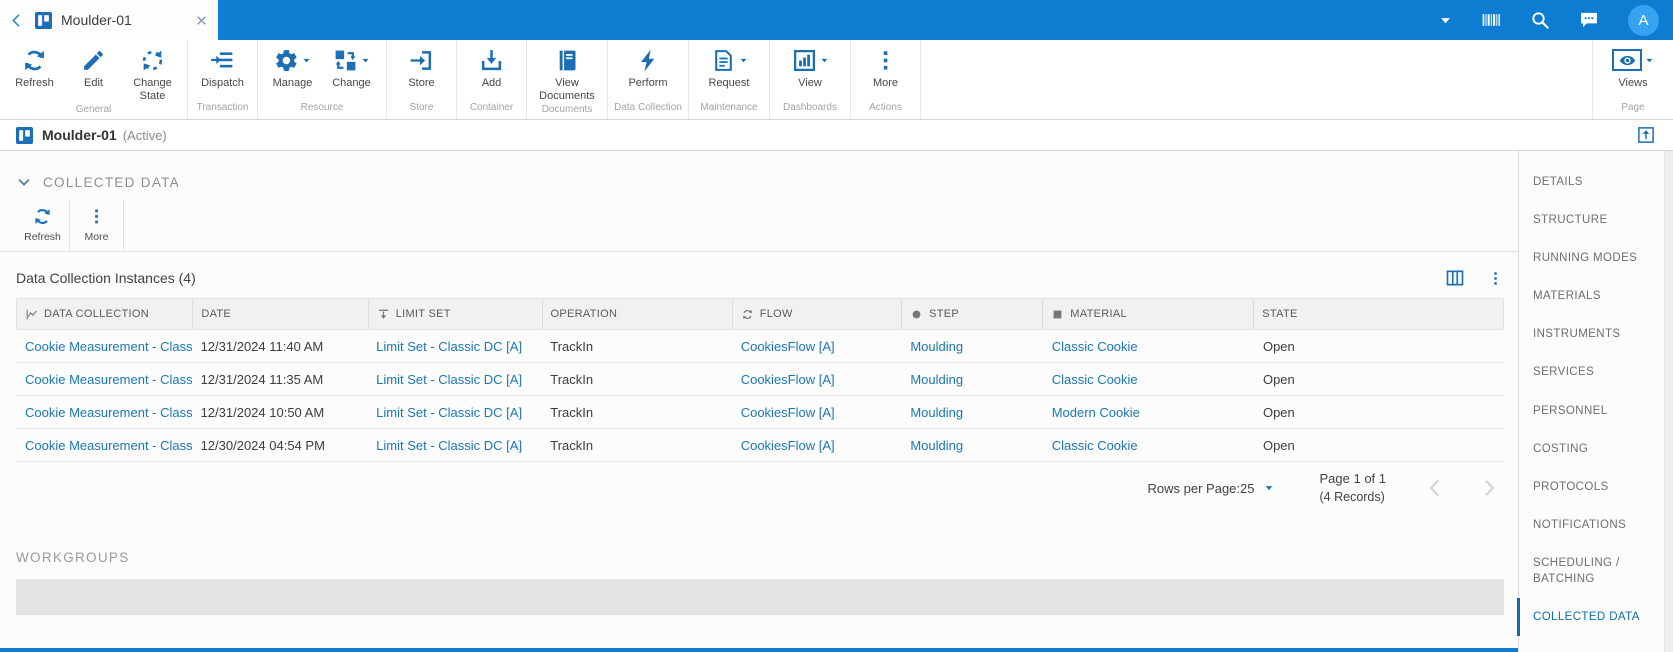 The image size is (1673, 652). I want to click on sidebar-item-protocols: PROTOCOLS, so click(1590, 487).